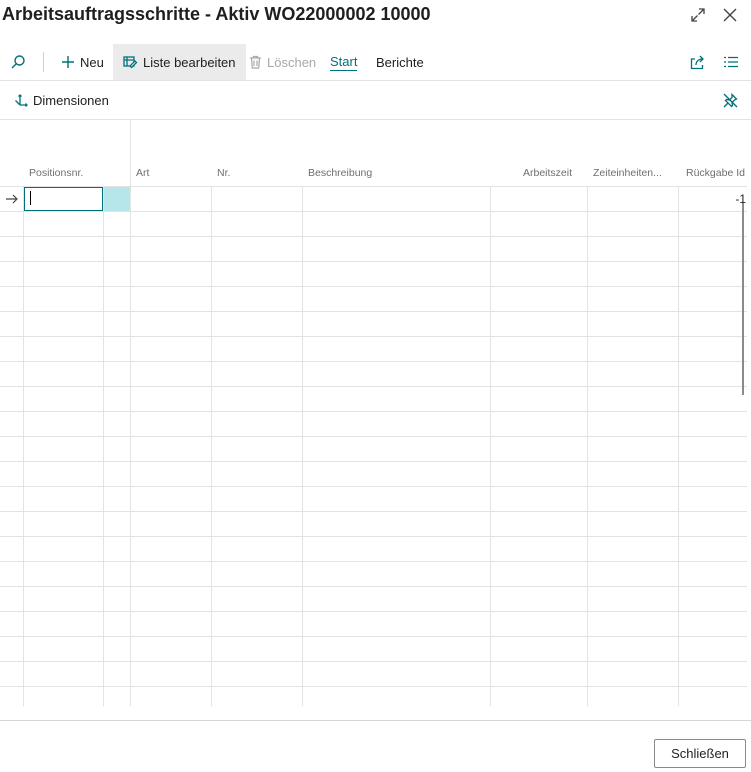 Image resolution: width=751 pixels, height=772 pixels. I want to click on delete-button: Löschen, so click(282, 62).